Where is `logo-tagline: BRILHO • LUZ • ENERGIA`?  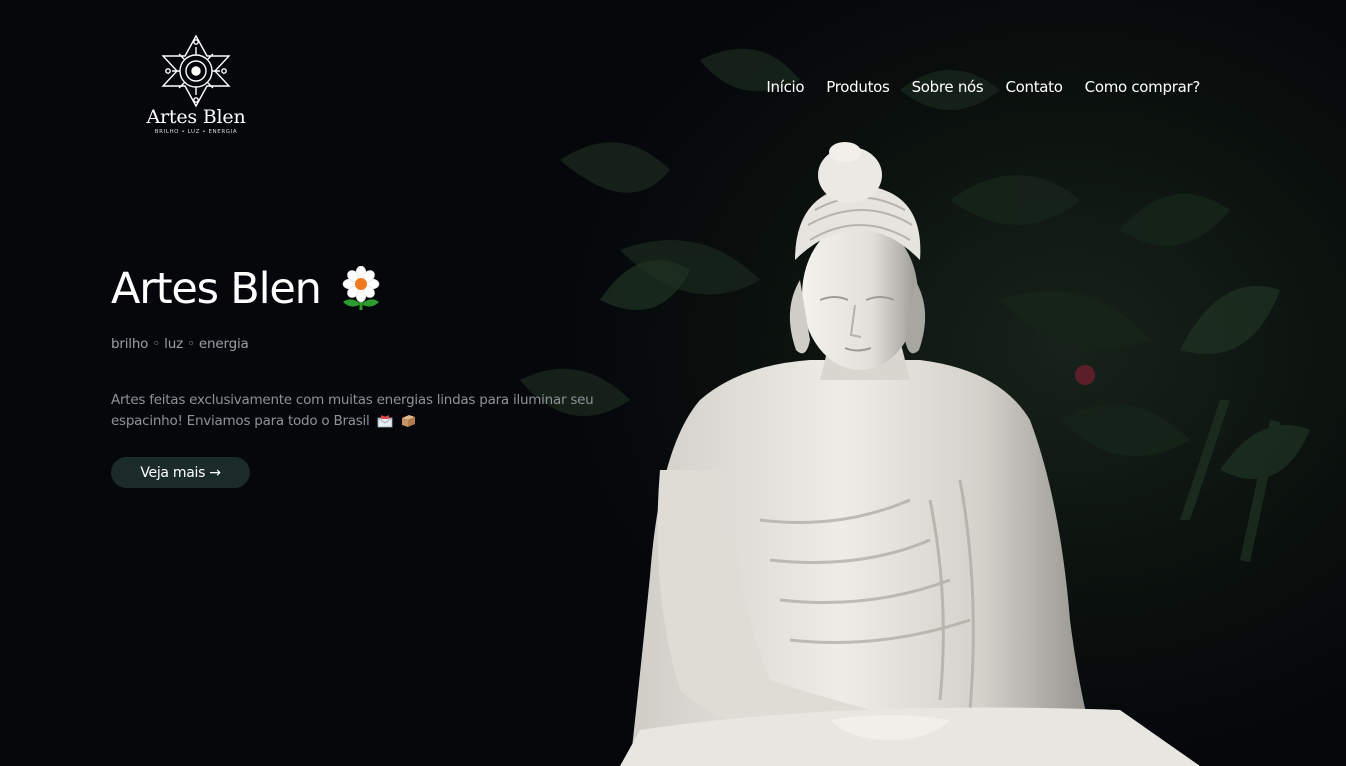 logo-tagline: BRILHO • LUZ • ENERGIA is located at coordinates (196, 132).